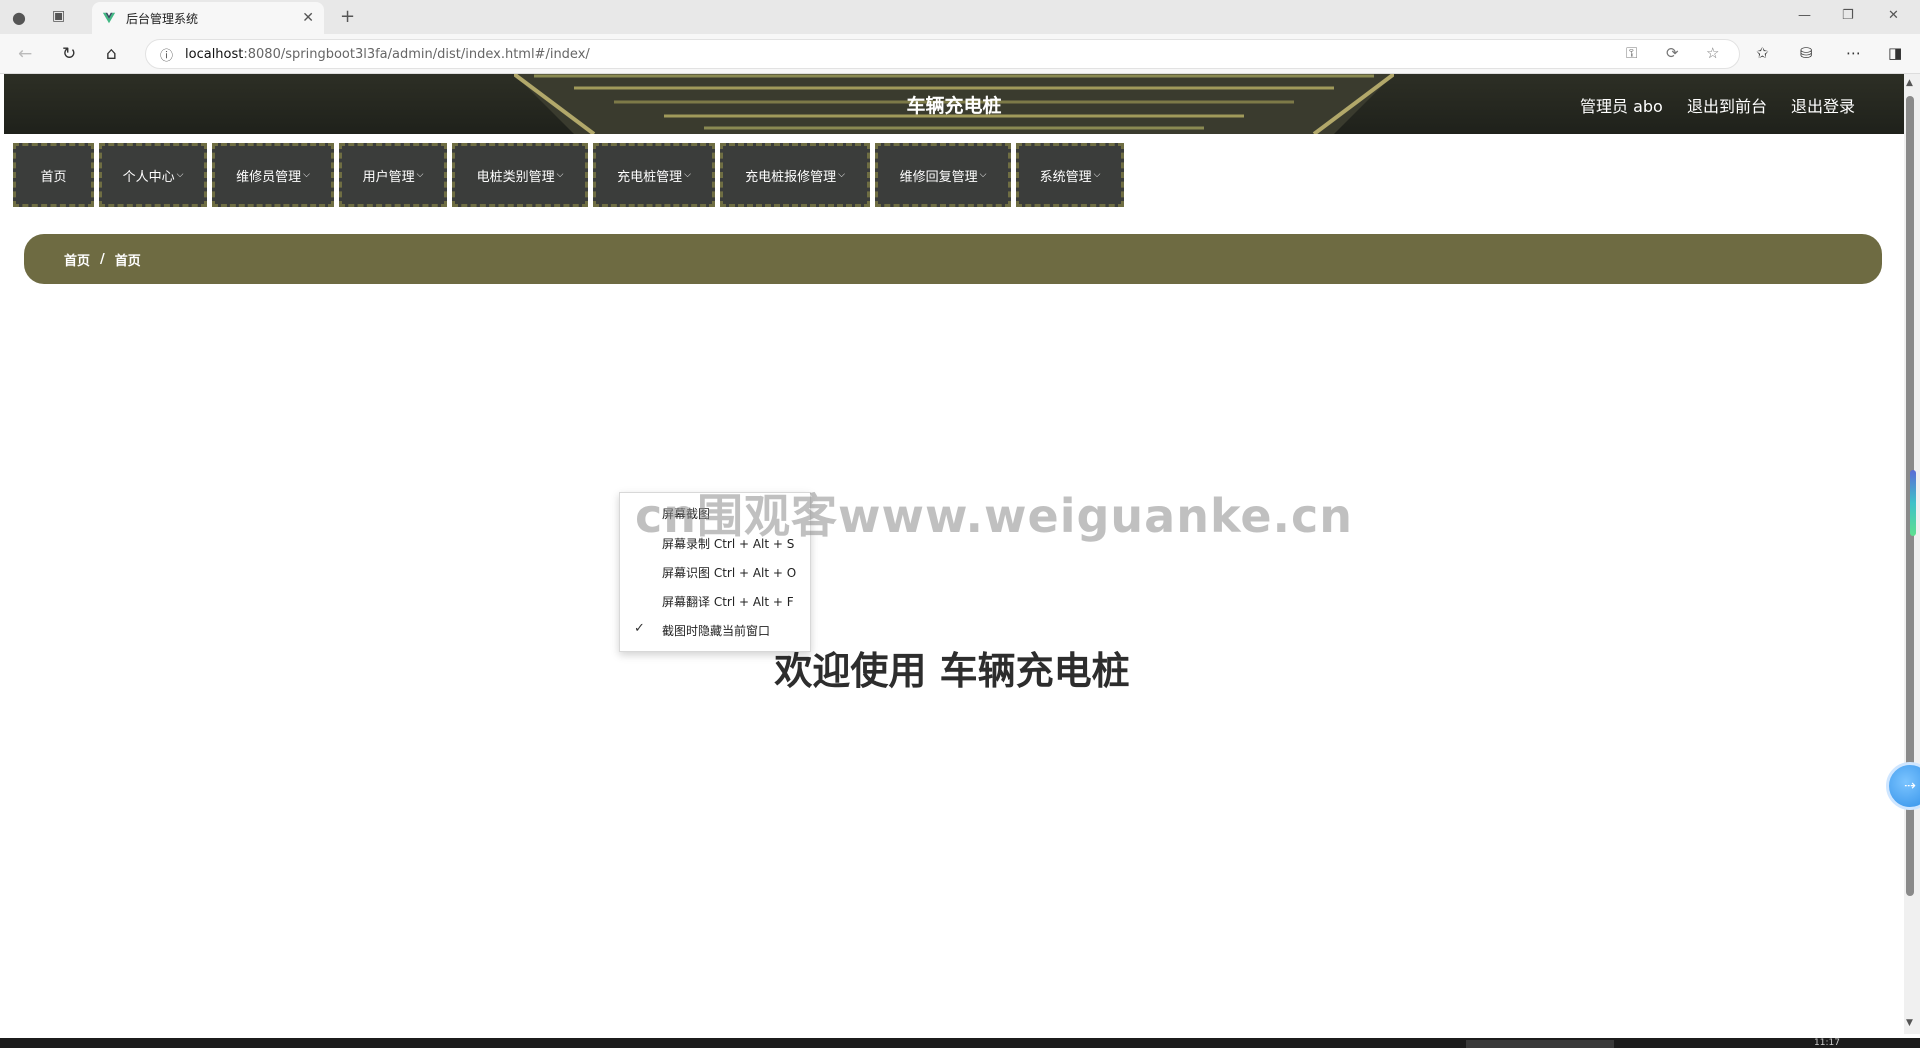  Describe the element at coordinates (162, 18) in the screenshot. I see `tab-title: 后台管理系统` at that location.